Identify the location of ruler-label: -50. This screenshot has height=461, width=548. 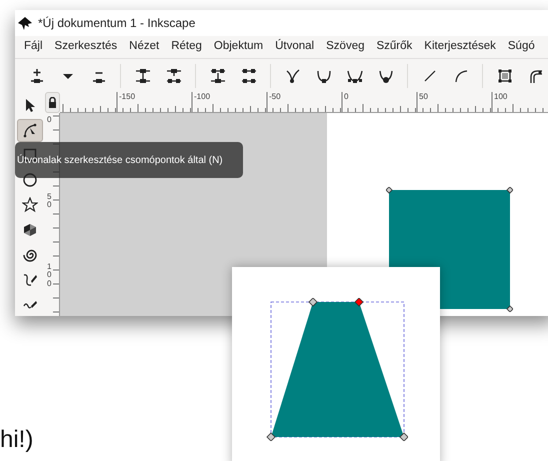
(275, 97).